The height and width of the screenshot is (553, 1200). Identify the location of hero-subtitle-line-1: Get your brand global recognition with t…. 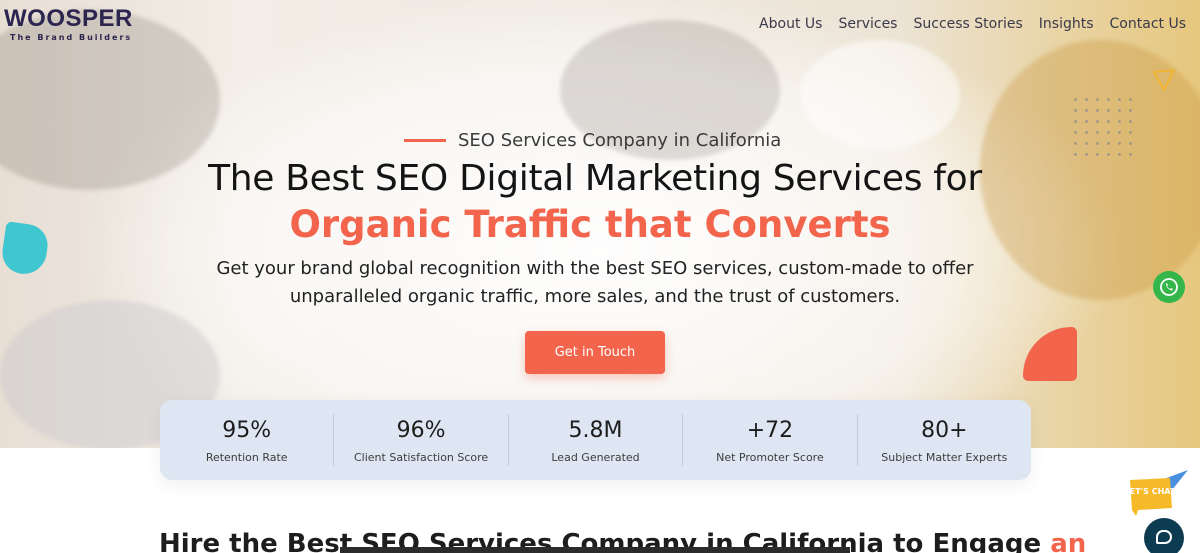
(595, 268).